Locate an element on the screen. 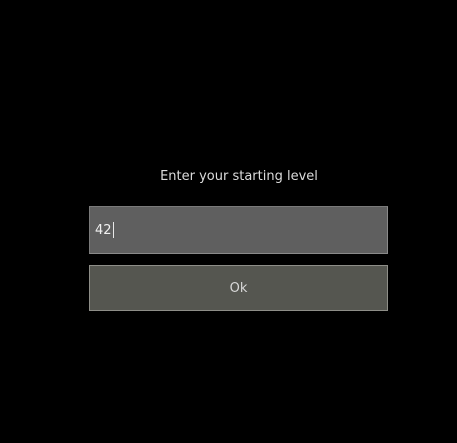 Image resolution: width=457 pixels, height=443 pixels. ok-button-label: Ok is located at coordinates (238, 288).